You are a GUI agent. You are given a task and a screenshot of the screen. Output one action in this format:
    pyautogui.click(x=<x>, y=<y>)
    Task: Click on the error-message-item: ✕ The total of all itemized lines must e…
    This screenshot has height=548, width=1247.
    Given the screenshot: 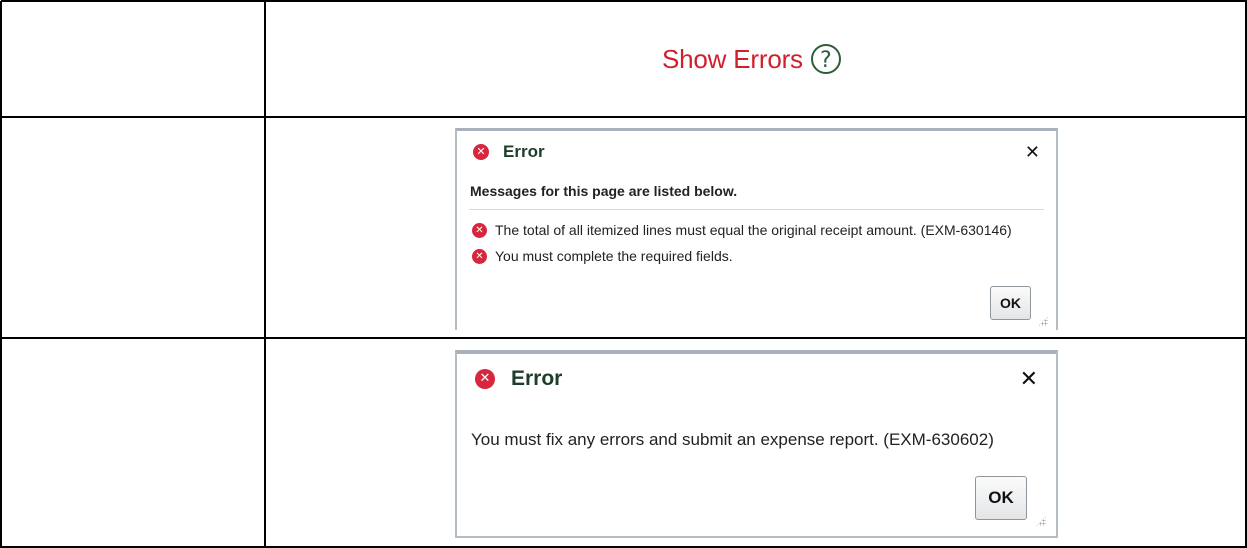 What is the action you would take?
    pyautogui.click(x=742, y=230)
    